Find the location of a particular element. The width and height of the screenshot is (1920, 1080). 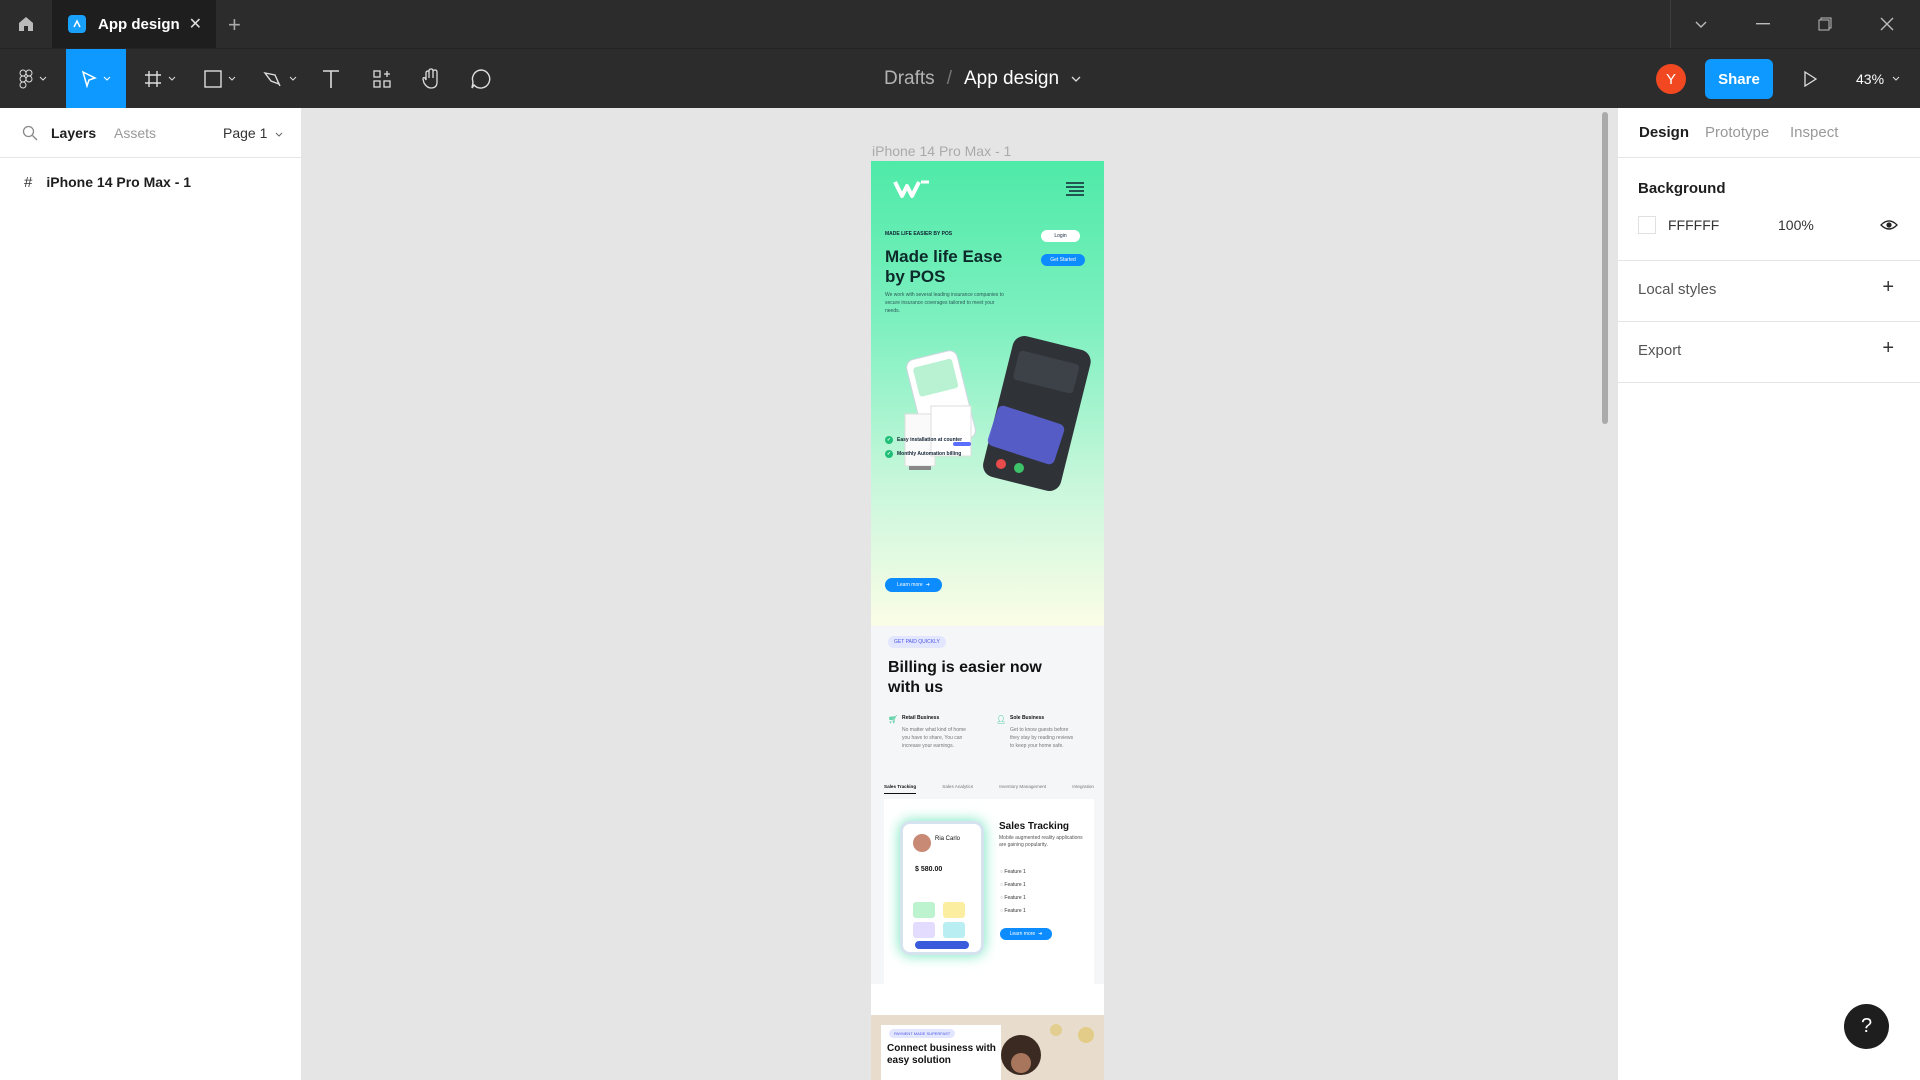

hand-tool is located at coordinates (431, 79).